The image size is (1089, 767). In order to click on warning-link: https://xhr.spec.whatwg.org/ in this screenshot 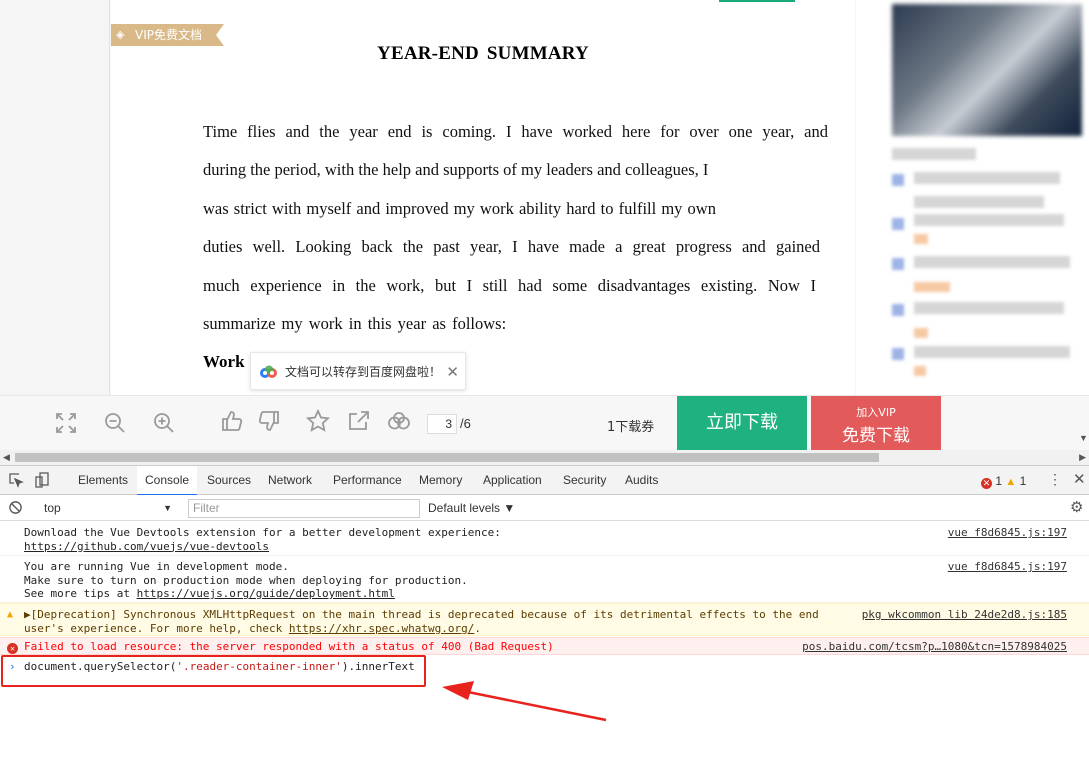, I will do `click(381, 628)`.